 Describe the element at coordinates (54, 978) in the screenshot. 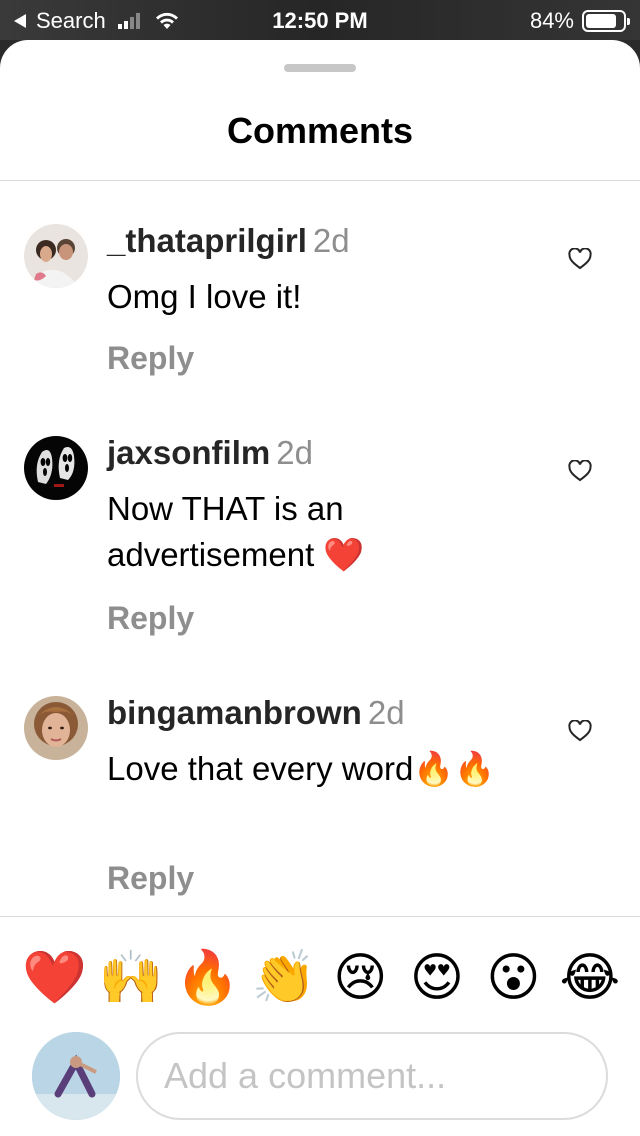

I see `red-heart-emoji-button: ❤️` at that location.